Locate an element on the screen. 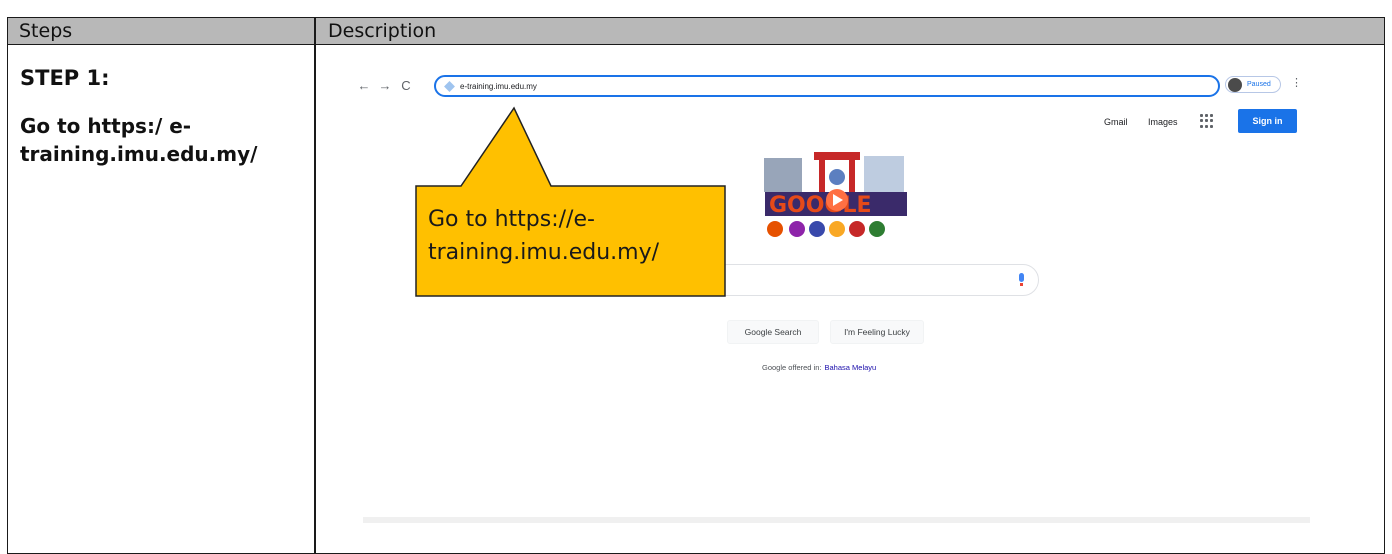  reload-icon: C is located at coordinates (406, 85).